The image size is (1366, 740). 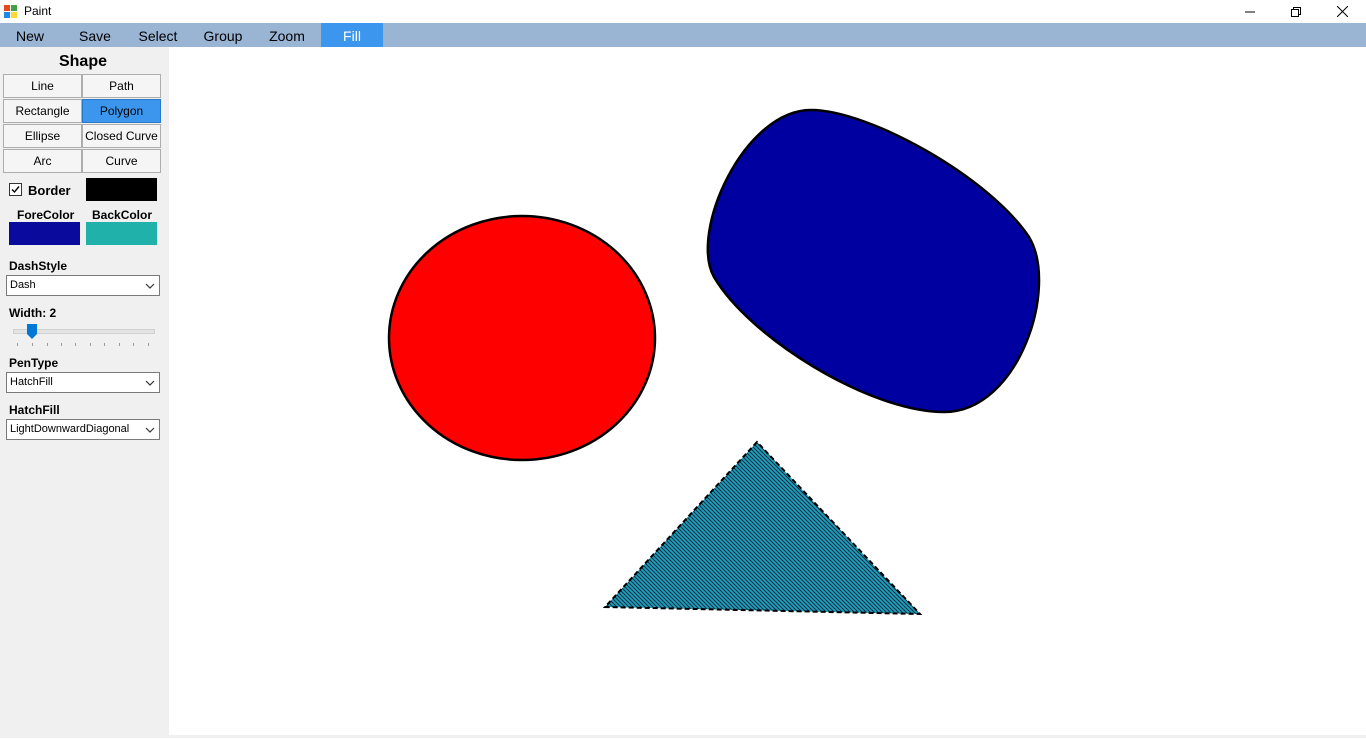 I want to click on menu-bar: New Save Select Group Zoom Fill, so click(x=683, y=35).